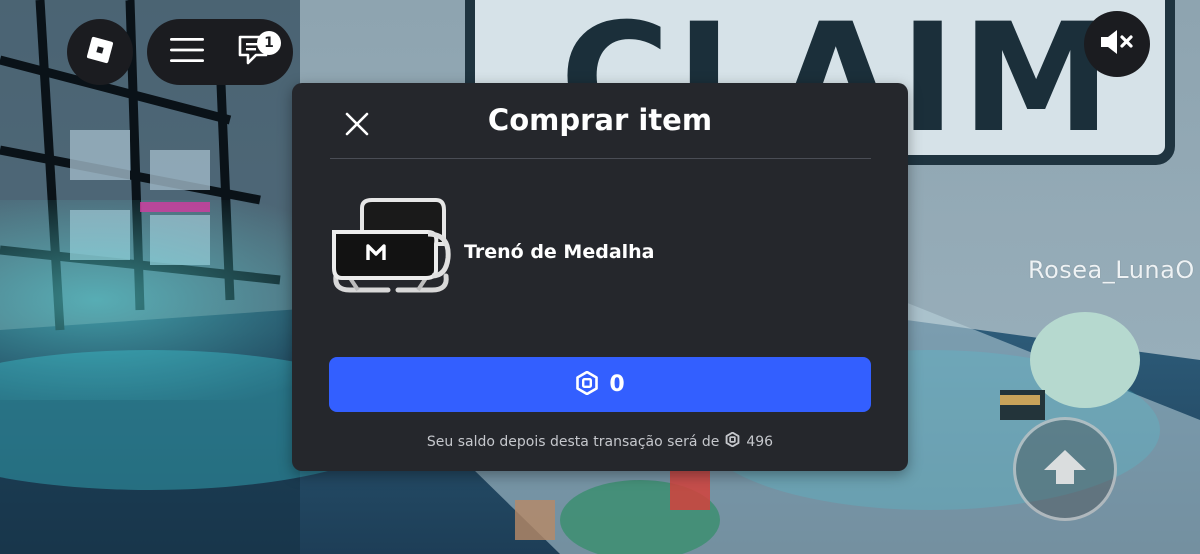 This screenshot has height=554, width=1200. I want to click on sled-item-icon, so click(391, 254).